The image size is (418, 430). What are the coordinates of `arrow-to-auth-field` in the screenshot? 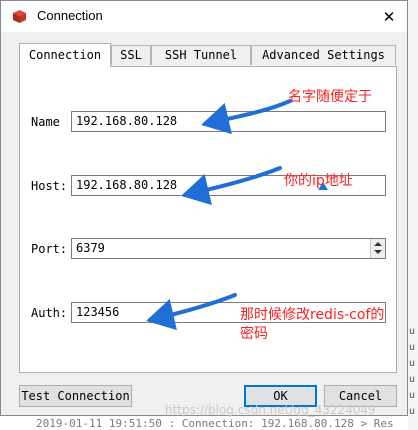 It's located at (191, 312).